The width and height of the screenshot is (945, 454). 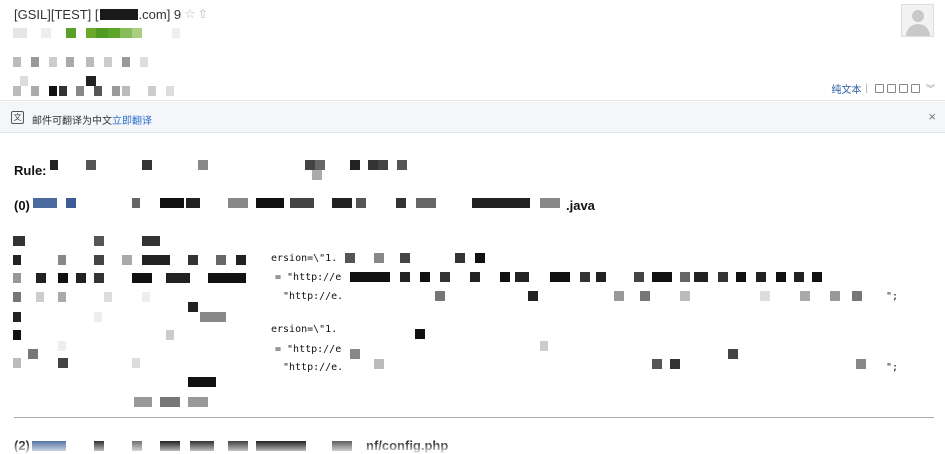 What do you see at coordinates (474, 417) in the screenshot?
I see `section-divider` at bounding box center [474, 417].